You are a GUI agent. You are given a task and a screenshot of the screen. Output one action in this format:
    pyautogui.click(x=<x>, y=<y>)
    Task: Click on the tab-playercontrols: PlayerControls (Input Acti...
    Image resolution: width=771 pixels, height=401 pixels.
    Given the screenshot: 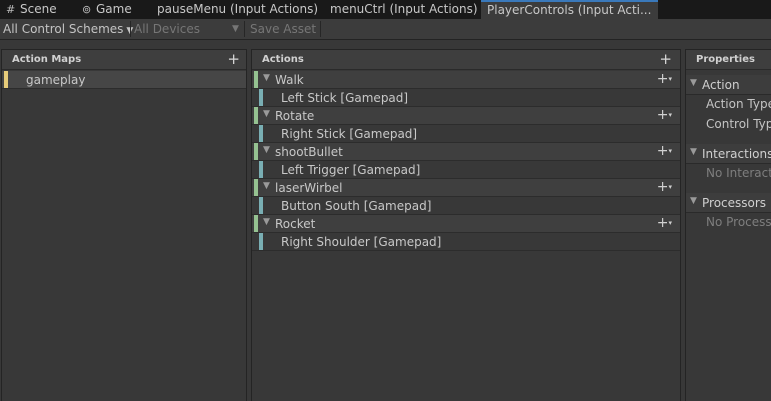 What is the action you would take?
    pyautogui.click(x=569, y=9)
    